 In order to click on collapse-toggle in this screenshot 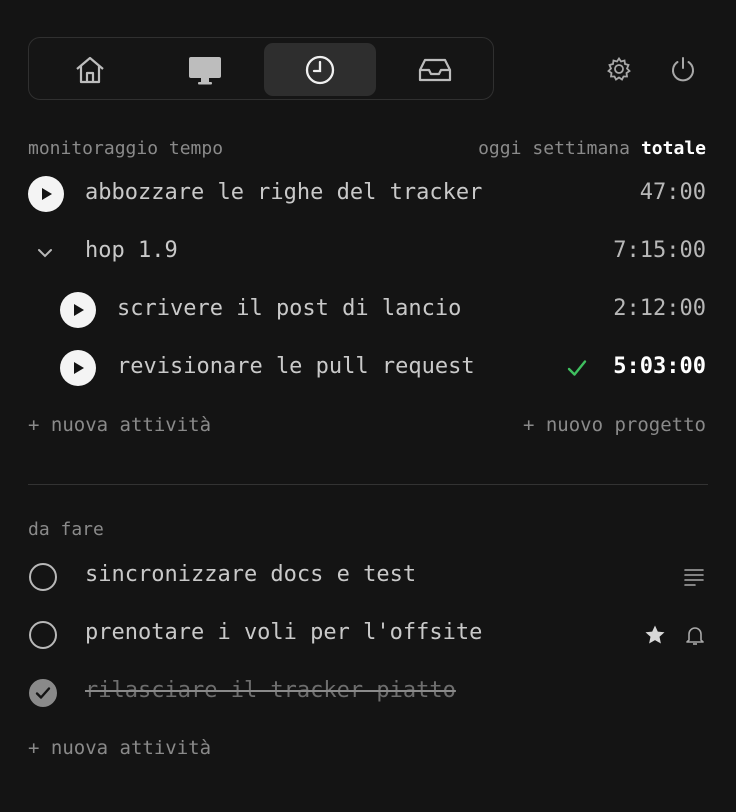, I will do `click(45, 253)`.